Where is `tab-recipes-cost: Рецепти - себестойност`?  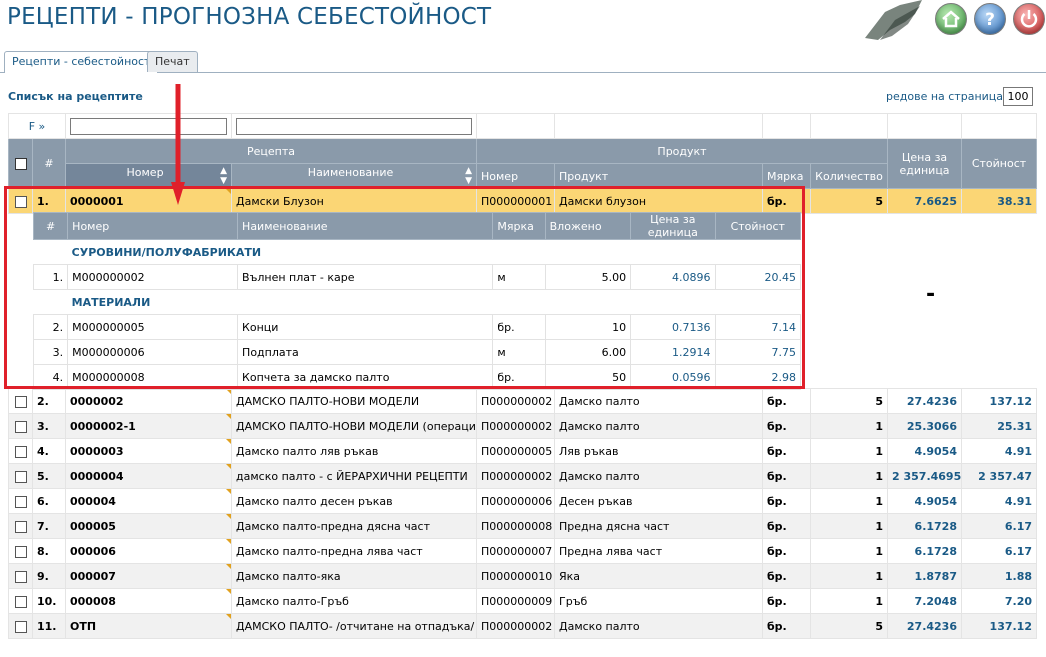
tab-recipes-cost: Рецепти - себестойност is located at coordinates (81, 62).